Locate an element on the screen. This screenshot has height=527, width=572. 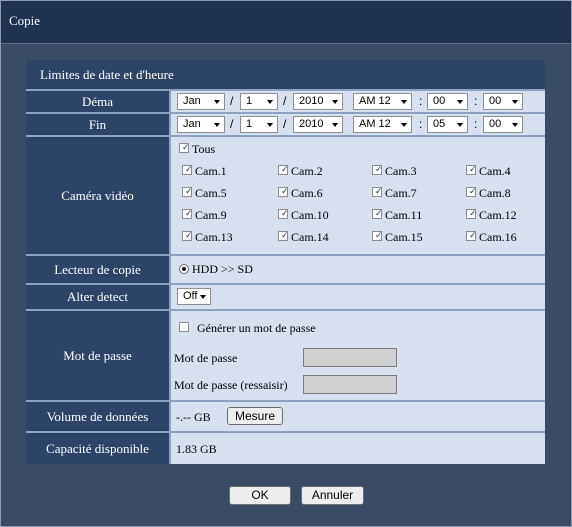
start-second-select: 00 is located at coordinates (503, 101).